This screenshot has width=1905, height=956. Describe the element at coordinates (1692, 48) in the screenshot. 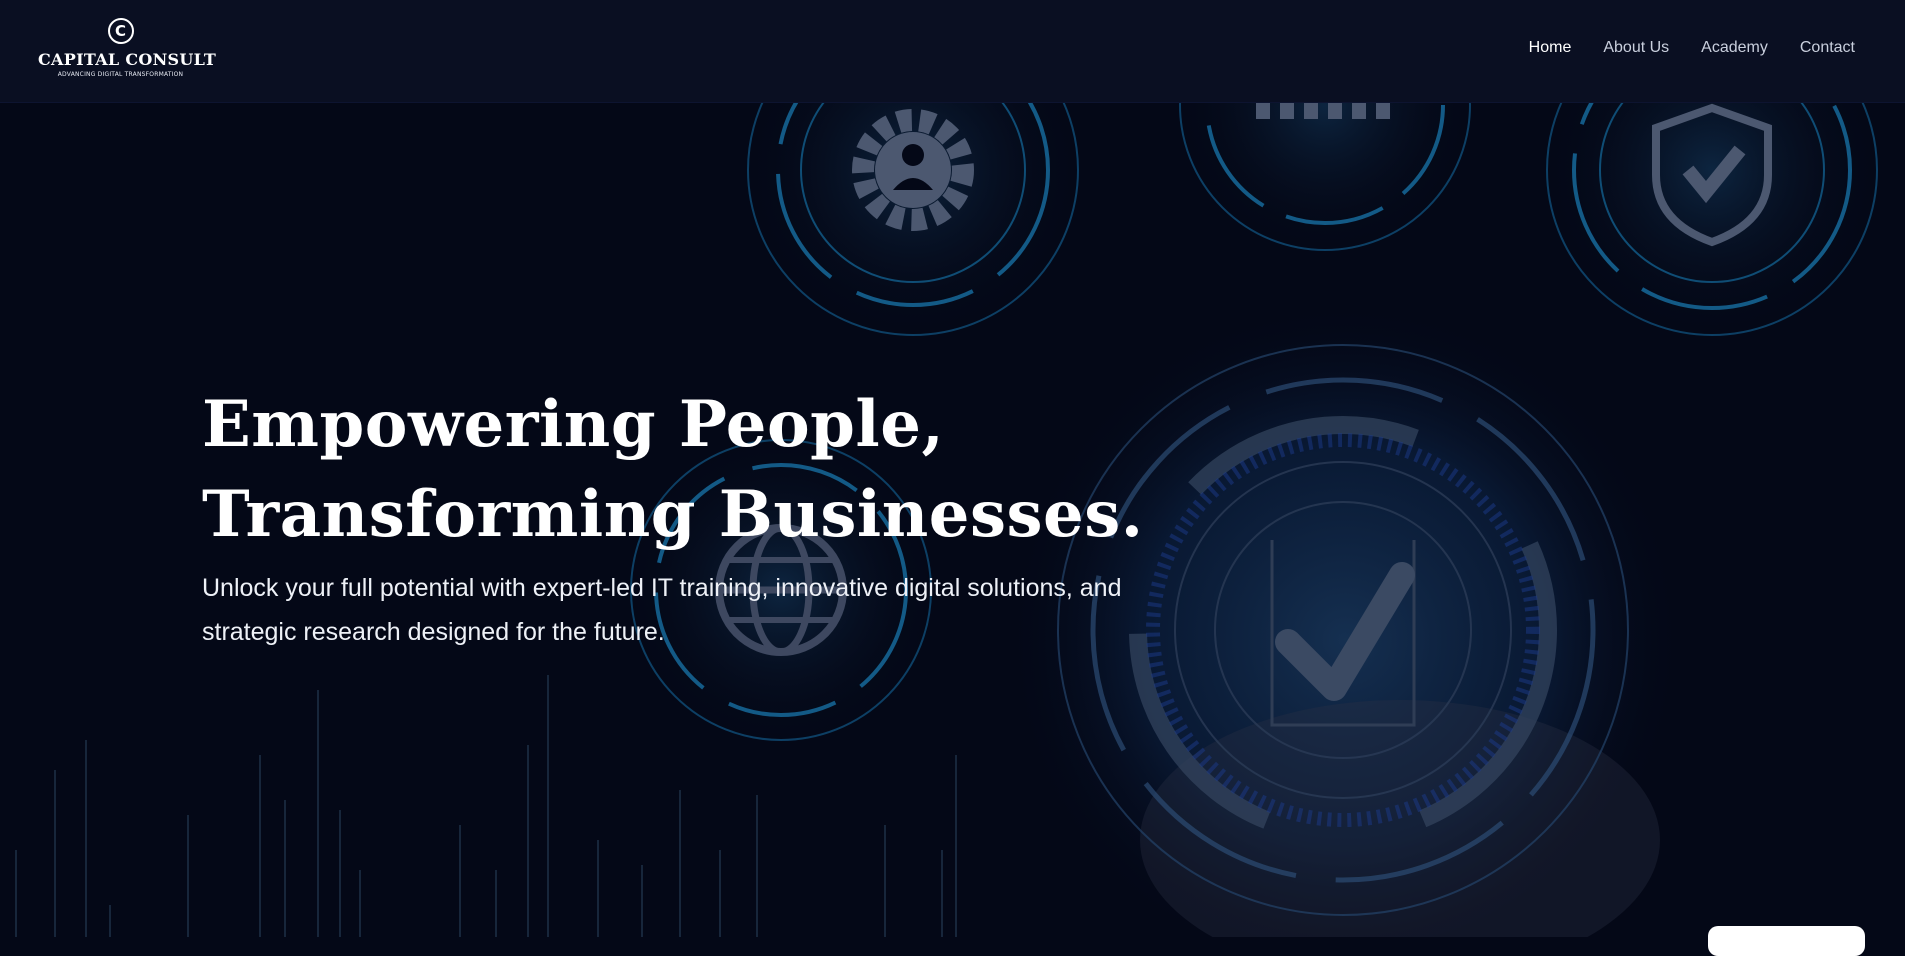

I see `main-navigation: Home About Us Academy Contact` at that location.